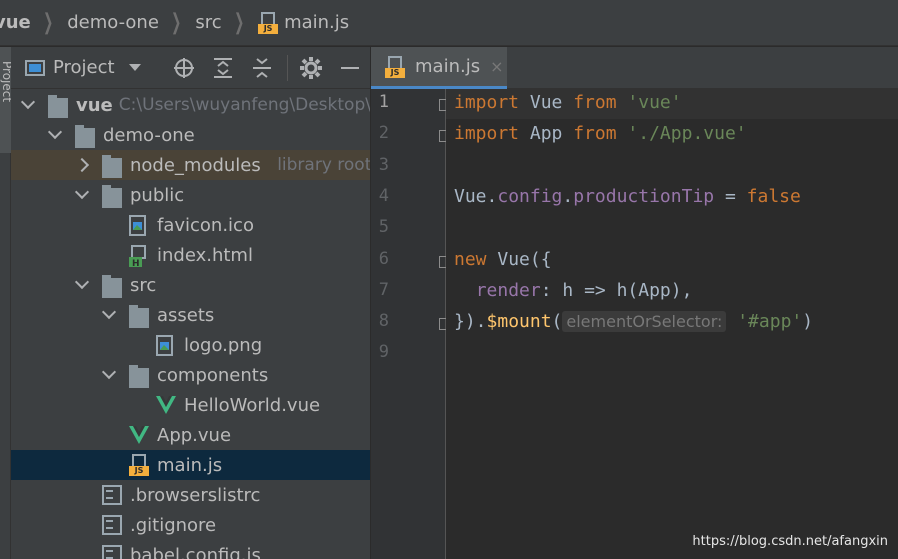 The width and height of the screenshot is (898, 559). Describe the element at coordinates (634, 322) in the screenshot. I see `code-line: }).$mount(elementOrSelector: '#app')` at that location.